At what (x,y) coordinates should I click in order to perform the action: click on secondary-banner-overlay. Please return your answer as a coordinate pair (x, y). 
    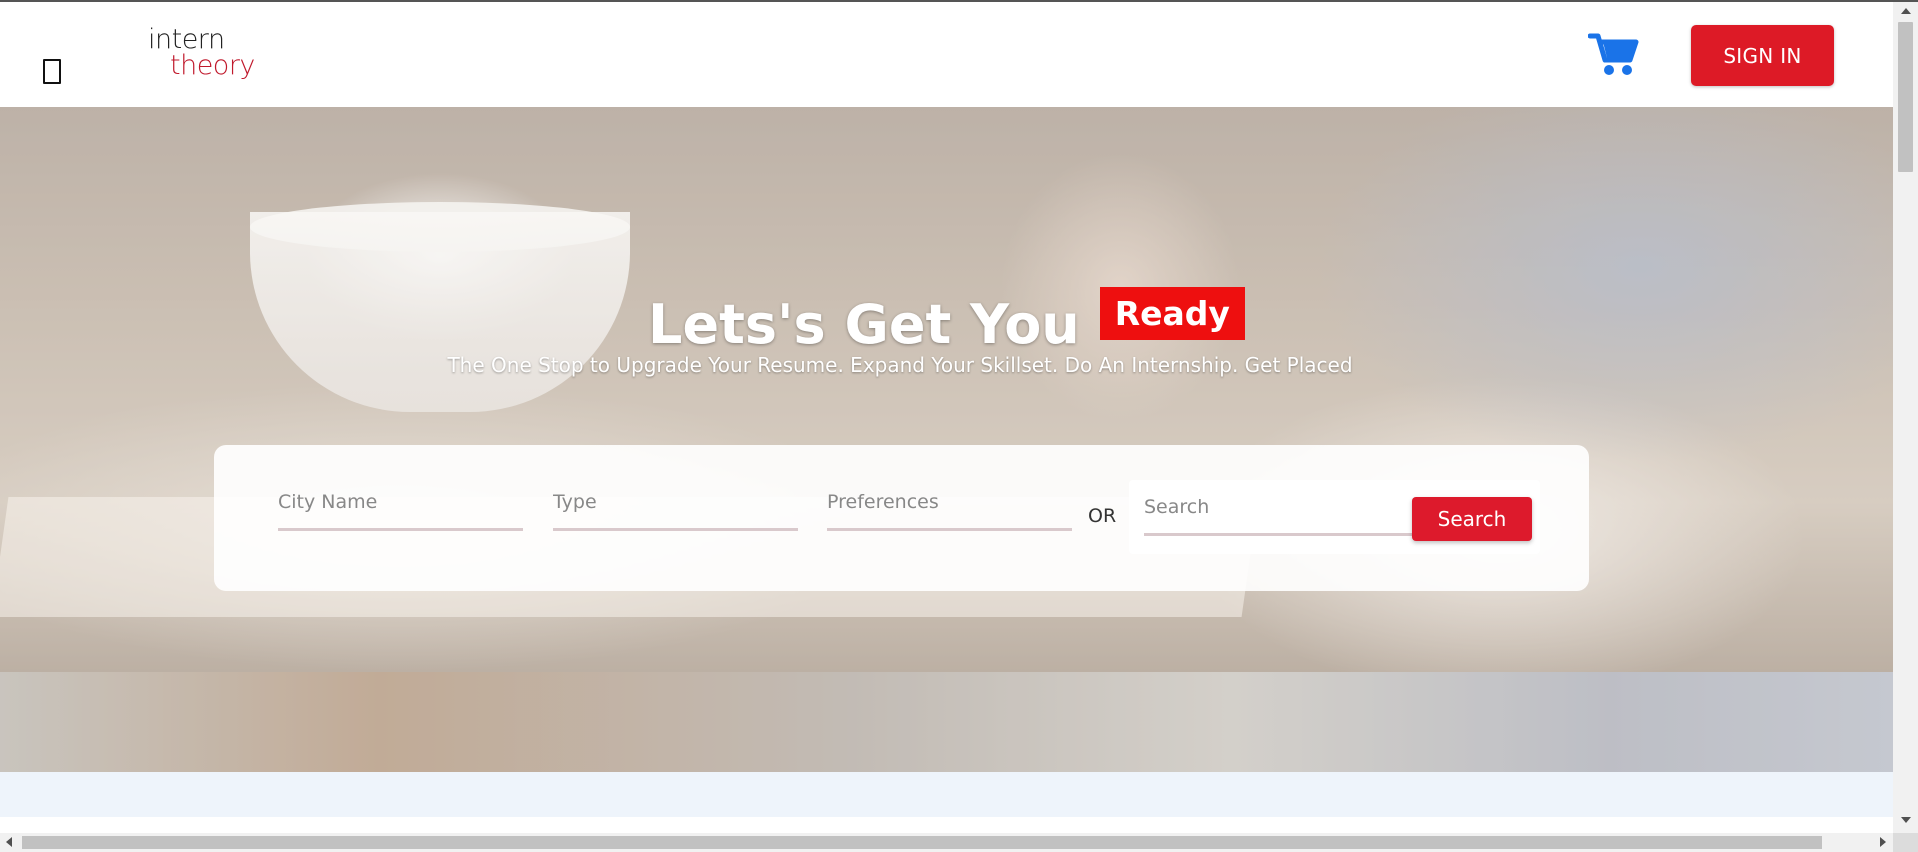
    Looking at the image, I should click on (946, 722).